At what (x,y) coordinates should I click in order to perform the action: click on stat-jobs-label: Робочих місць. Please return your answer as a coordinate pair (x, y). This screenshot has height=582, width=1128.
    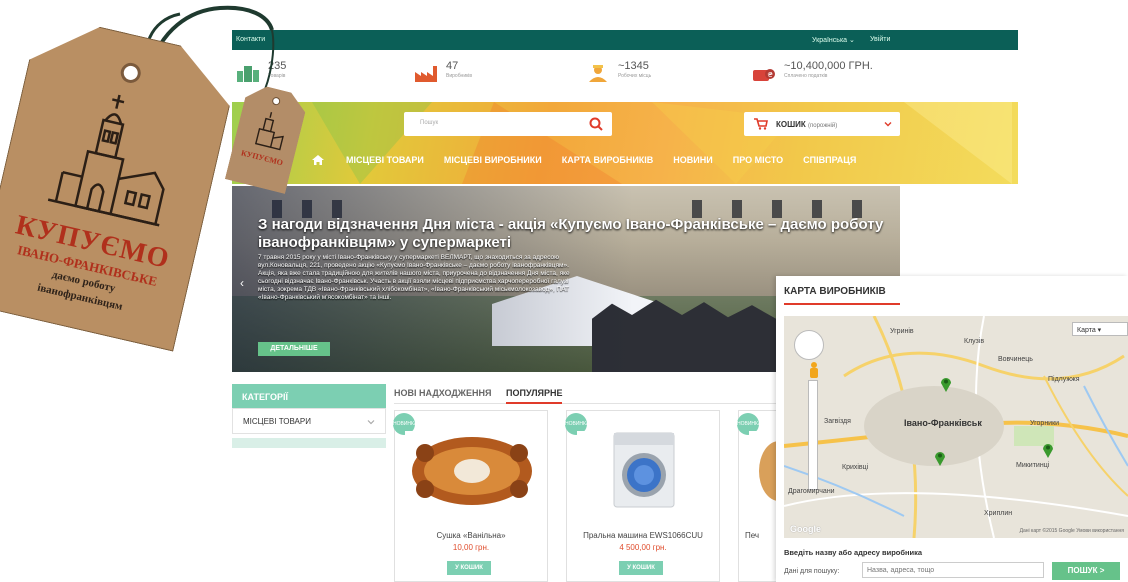
    Looking at the image, I should click on (635, 76).